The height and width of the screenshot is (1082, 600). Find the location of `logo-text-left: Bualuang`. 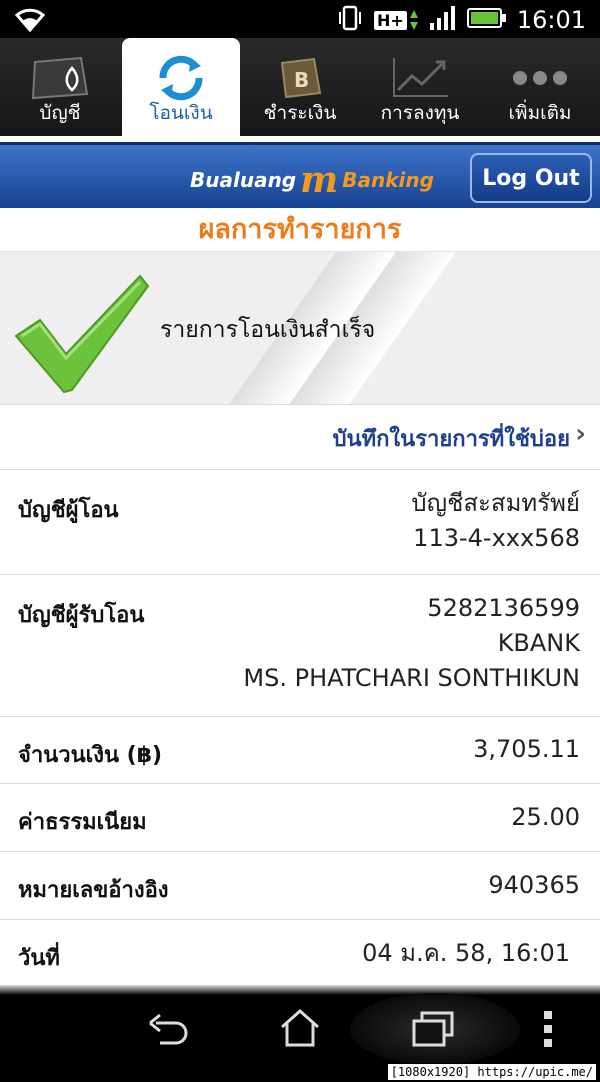

logo-text-left: Bualuang is located at coordinates (243, 180).